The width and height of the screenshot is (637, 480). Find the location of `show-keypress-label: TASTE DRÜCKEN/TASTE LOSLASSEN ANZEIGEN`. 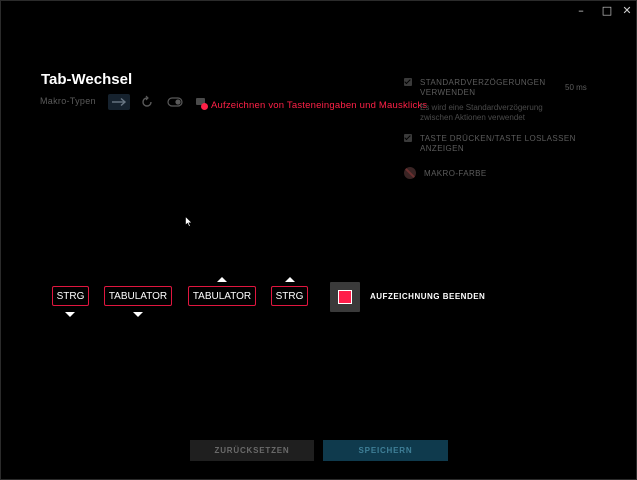

show-keypress-label: TASTE DRÜCKEN/TASTE LOSLASSEN ANZEIGEN is located at coordinates (498, 144).